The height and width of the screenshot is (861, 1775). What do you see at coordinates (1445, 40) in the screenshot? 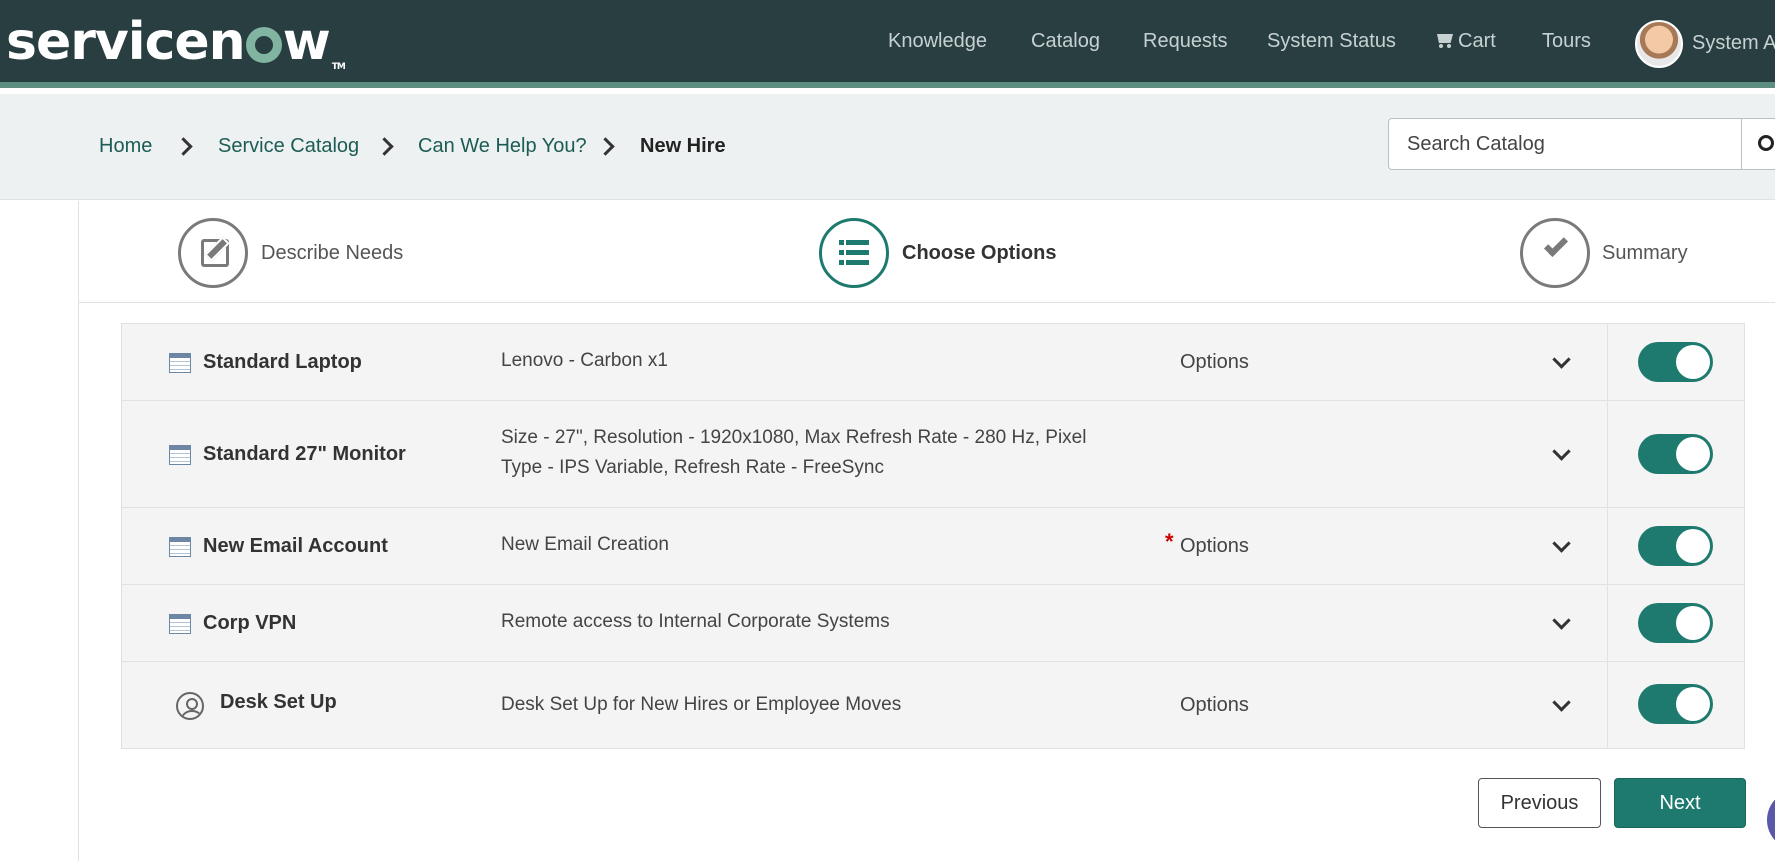
I see `cart-icon` at bounding box center [1445, 40].